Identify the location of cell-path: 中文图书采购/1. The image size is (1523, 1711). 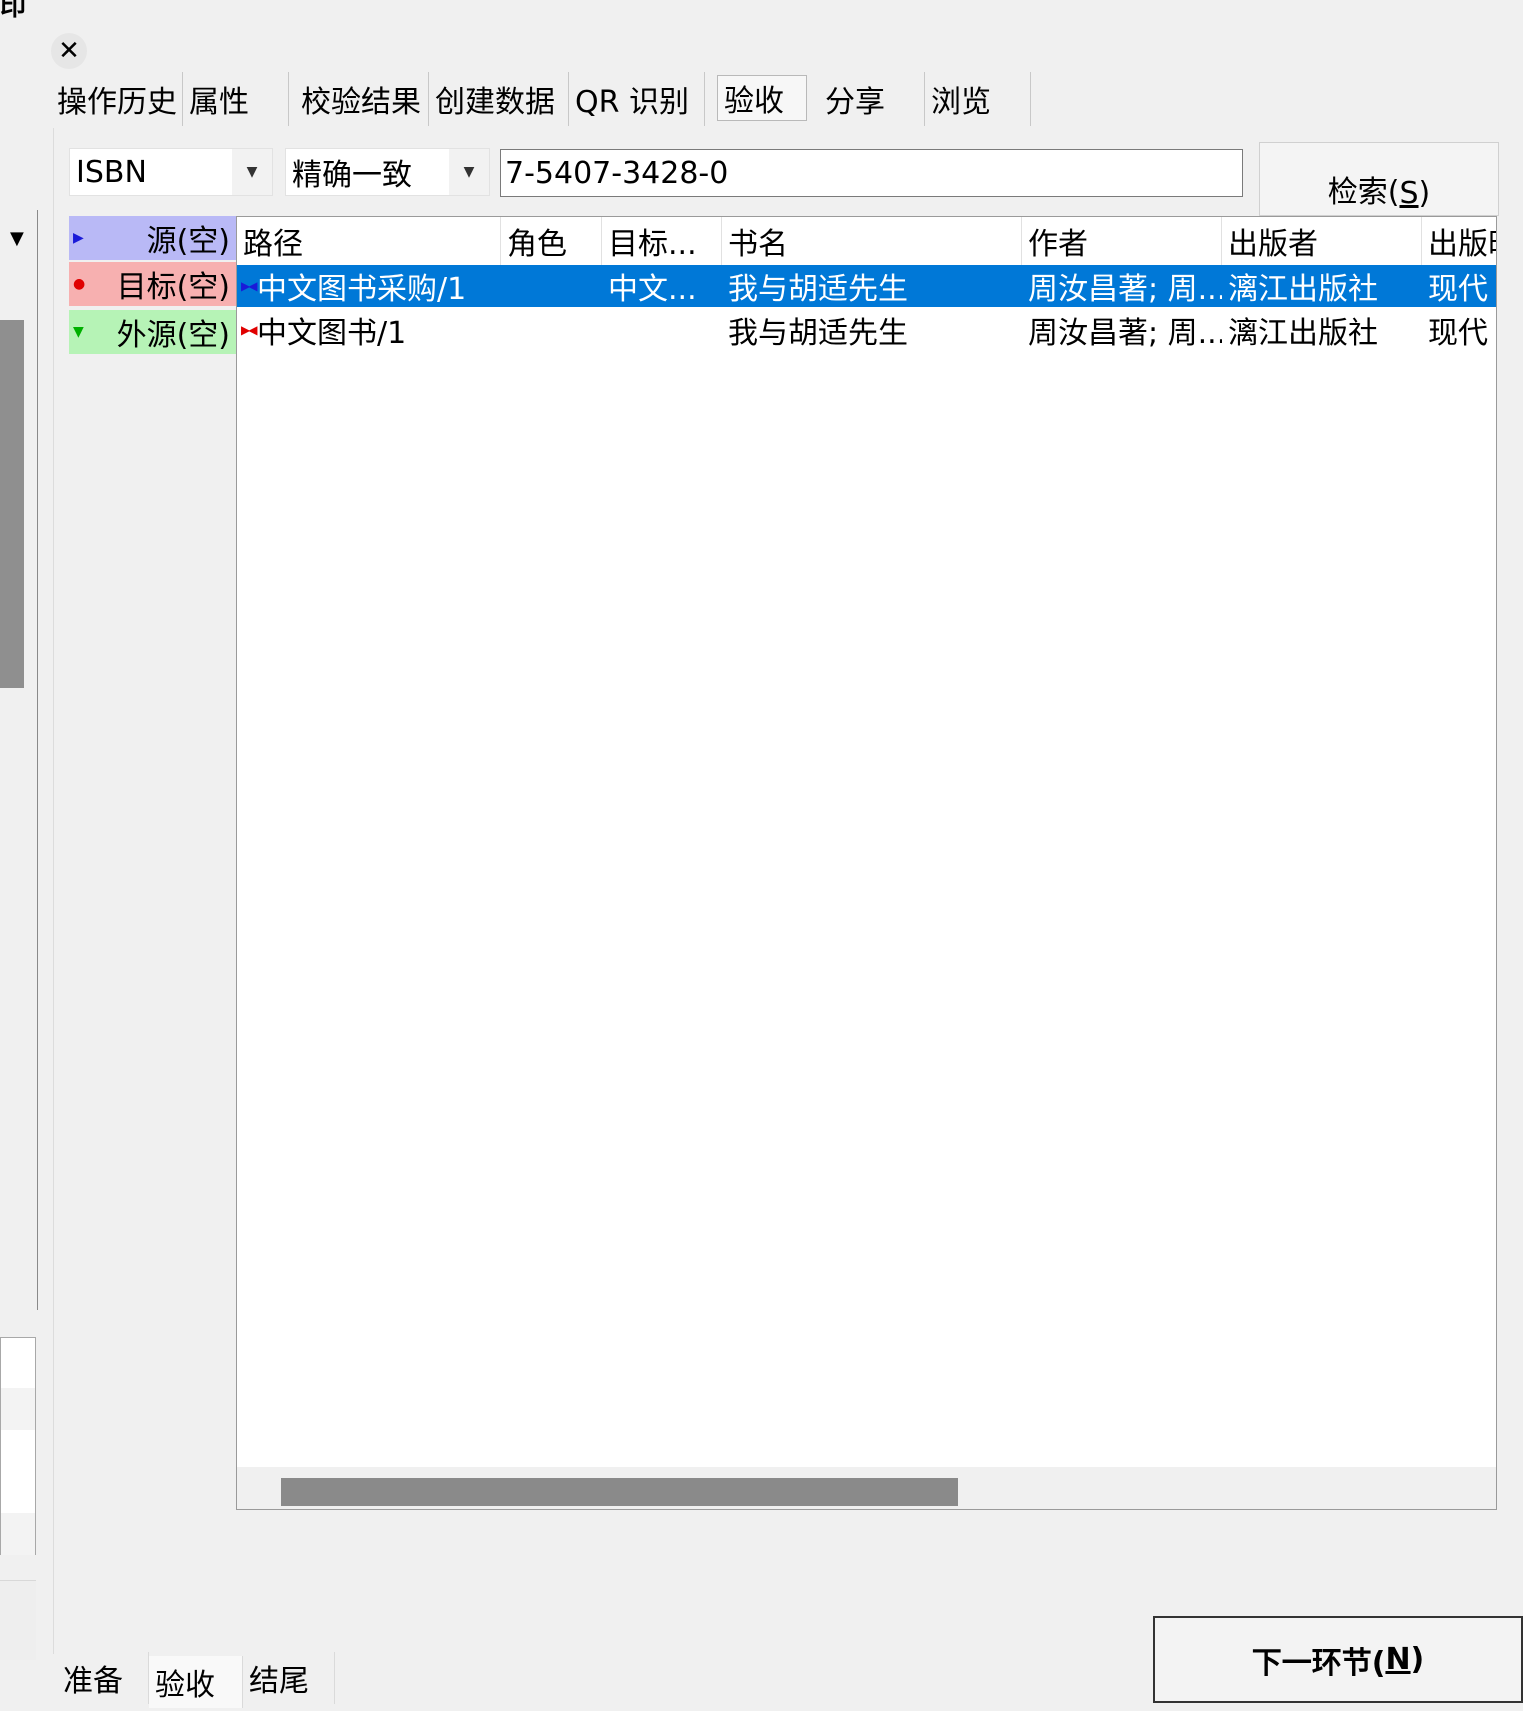
(362, 289).